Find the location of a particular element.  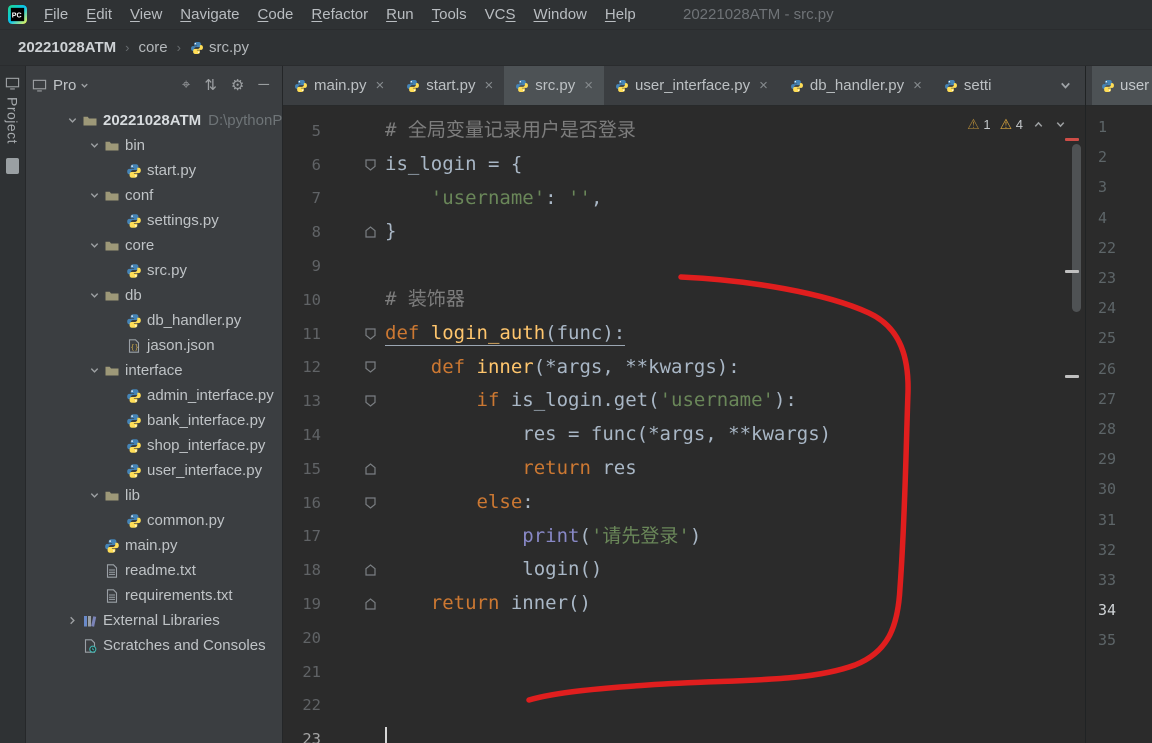

tree-item-db: db is located at coordinates (154, 295).